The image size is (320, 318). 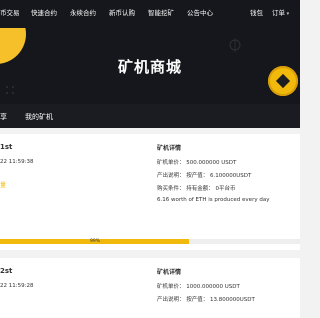 What do you see at coordinates (94, 241) in the screenshot?
I see `progress-label: 99%` at bounding box center [94, 241].